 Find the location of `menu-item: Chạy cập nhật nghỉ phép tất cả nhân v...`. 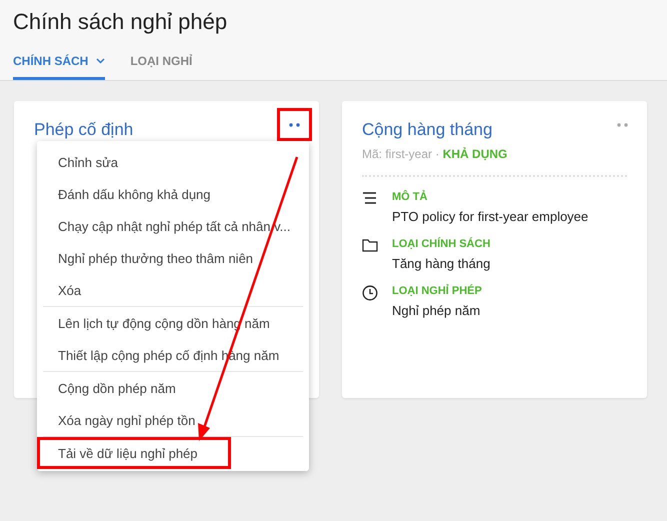

menu-item: Chạy cập nhật nghỉ phép tất cả nhân v... is located at coordinates (173, 226).